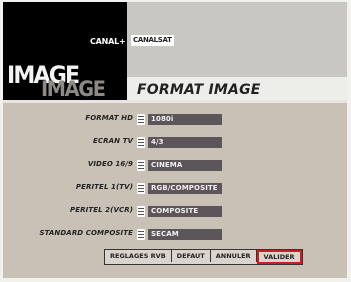  I want to click on setting-row-standard-composite: STANDARD COMPOSITE SECAM, so click(175, 235).